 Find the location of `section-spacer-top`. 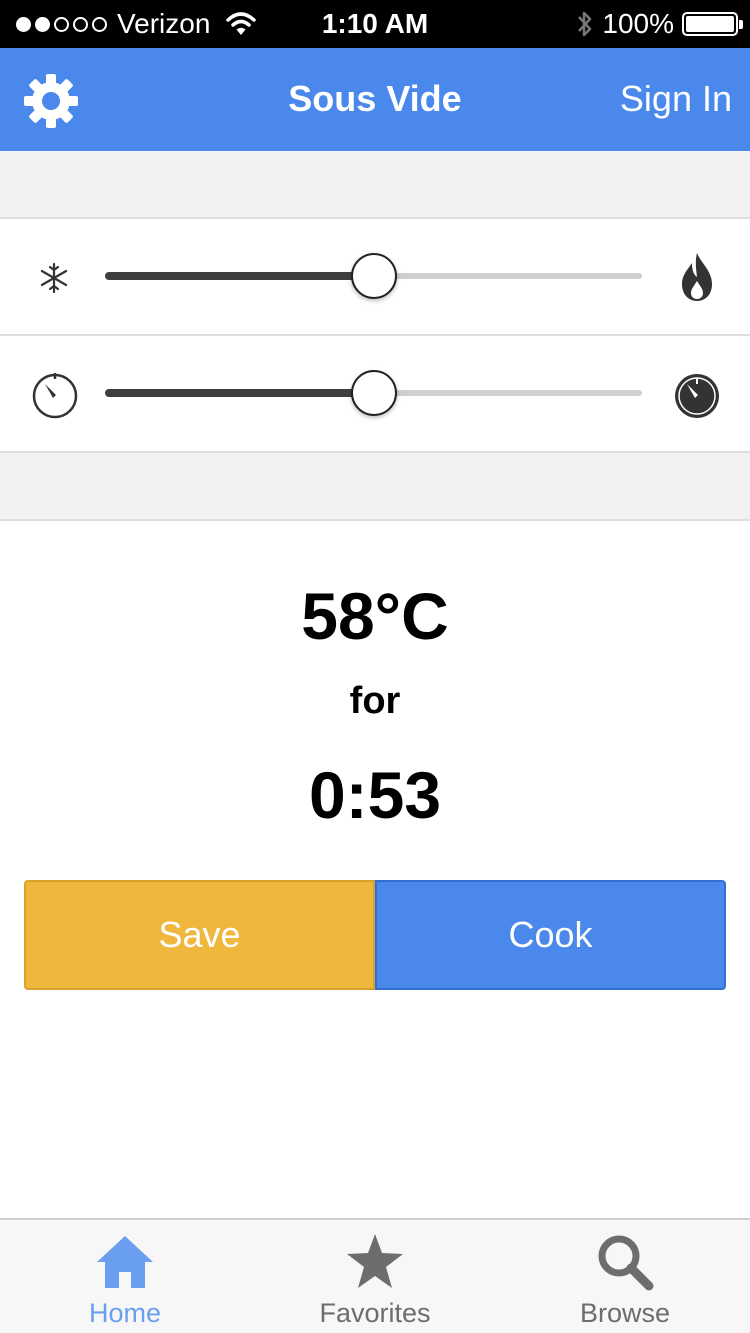

section-spacer-top is located at coordinates (375, 184).